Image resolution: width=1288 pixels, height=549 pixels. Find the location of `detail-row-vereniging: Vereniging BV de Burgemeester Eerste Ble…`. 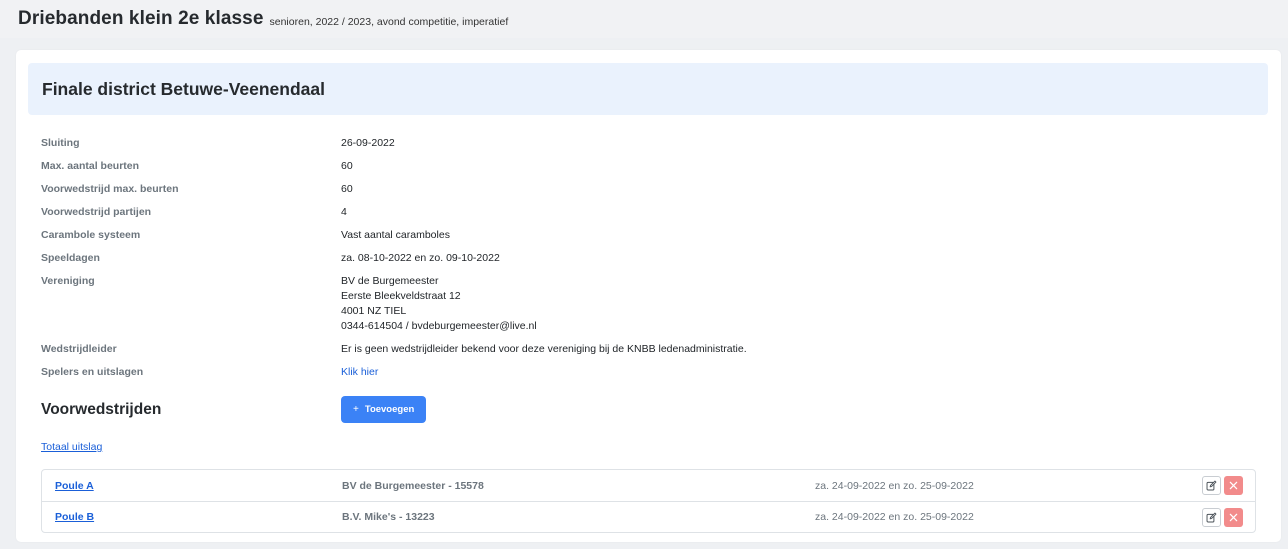

detail-row-vereniging: Vereniging BV de Burgemeester Eerste Ble… is located at coordinates (641, 304).